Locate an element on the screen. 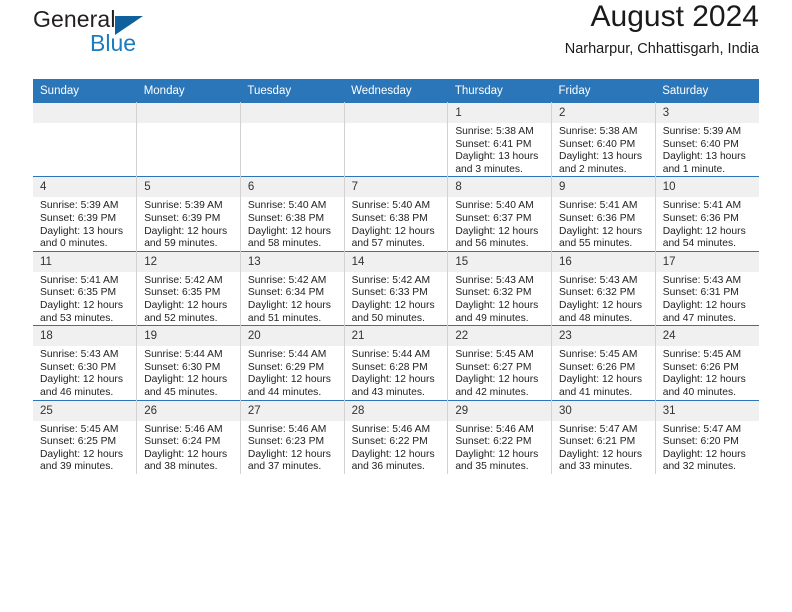 This screenshot has height=612, width=792. daylight-text: Daylight: 12 hours and 53 minutes. is located at coordinates (81, 311).